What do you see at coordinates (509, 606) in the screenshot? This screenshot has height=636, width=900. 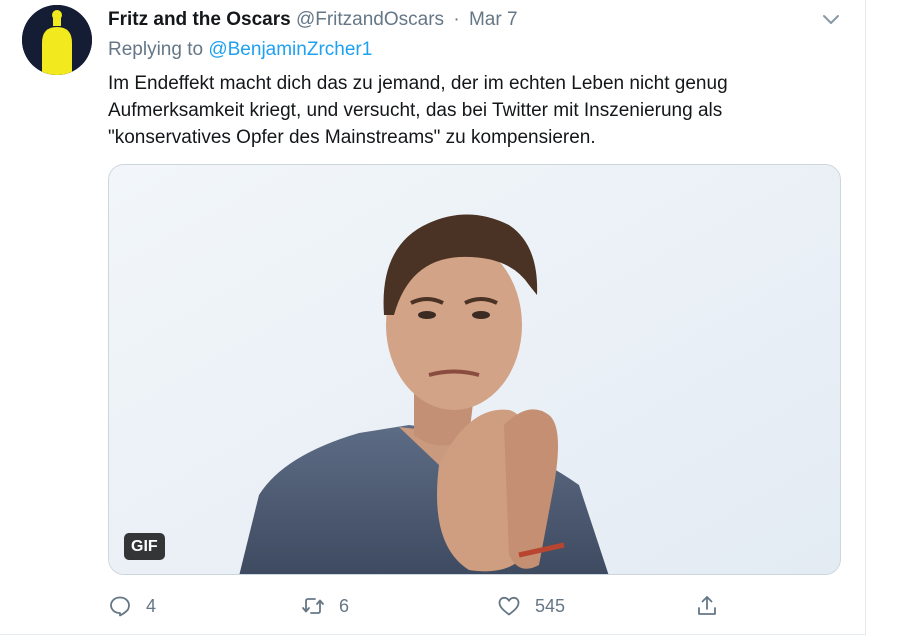 I see `heart-icon` at bounding box center [509, 606].